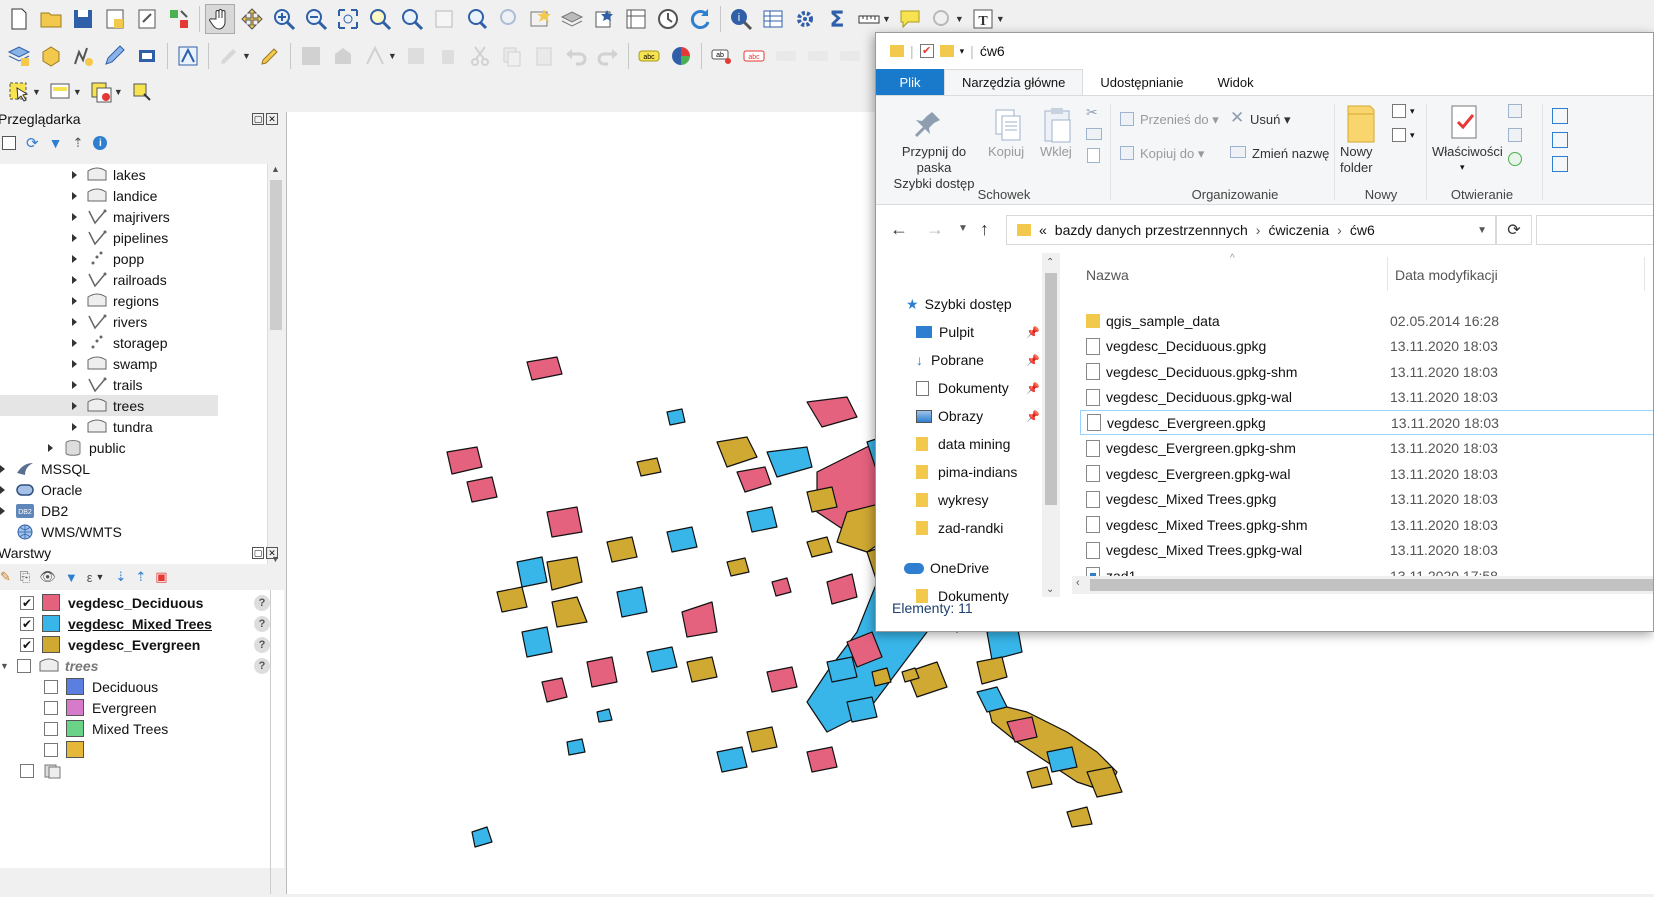 This screenshot has height=897, width=1654. Describe the element at coordinates (962, 51) in the screenshot. I see `customize-quick-access-icon: ▾` at that location.